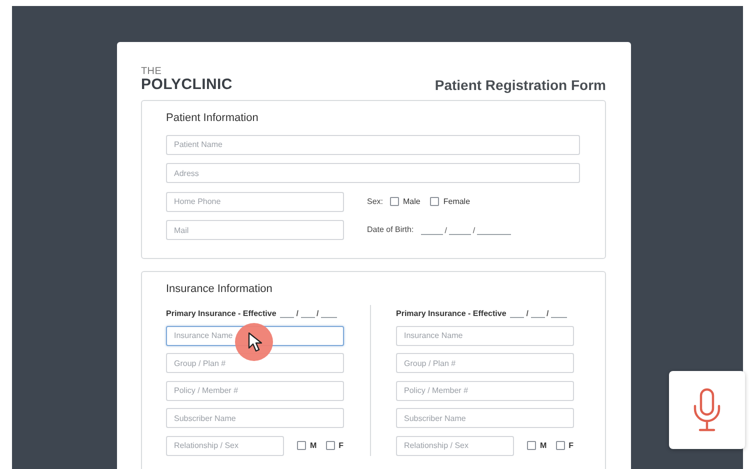 Image resolution: width=755 pixels, height=469 pixels. What do you see at coordinates (456, 201) in the screenshot?
I see `checkbox-label: Female` at bounding box center [456, 201].